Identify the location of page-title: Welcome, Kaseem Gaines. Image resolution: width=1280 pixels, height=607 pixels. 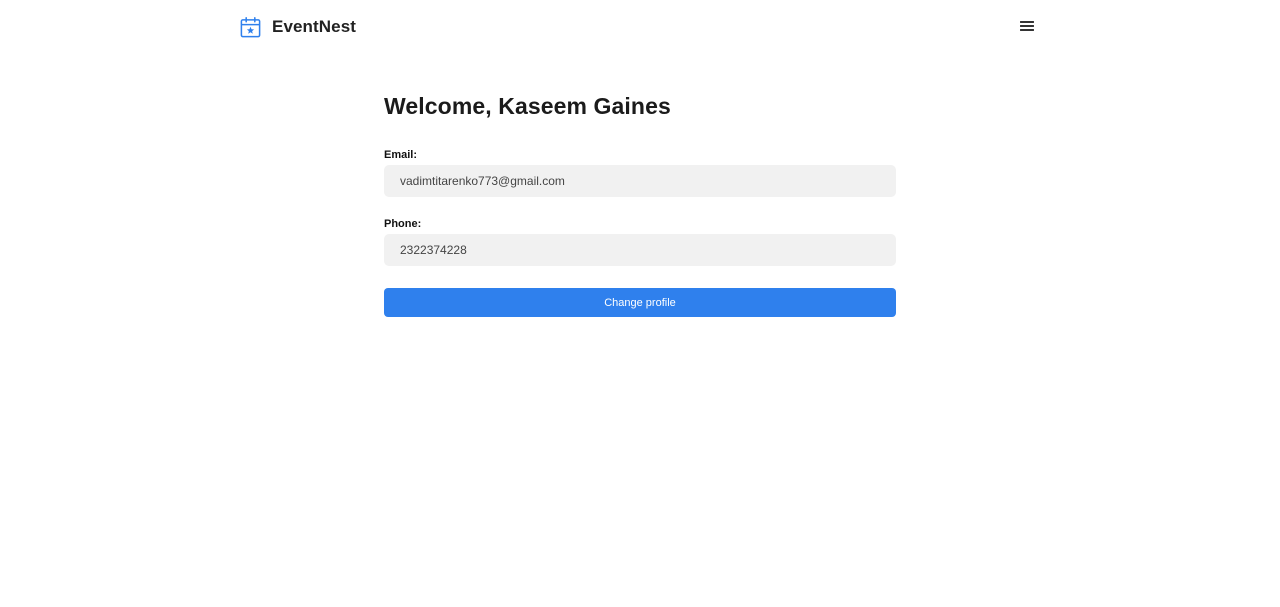
(527, 106).